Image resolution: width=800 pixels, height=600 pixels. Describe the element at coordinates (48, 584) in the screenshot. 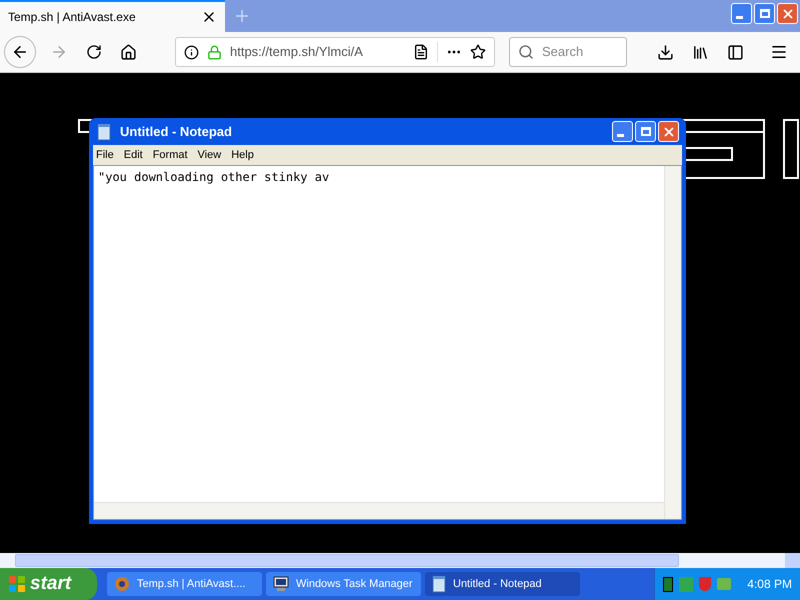

I see `start-button: start` at that location.